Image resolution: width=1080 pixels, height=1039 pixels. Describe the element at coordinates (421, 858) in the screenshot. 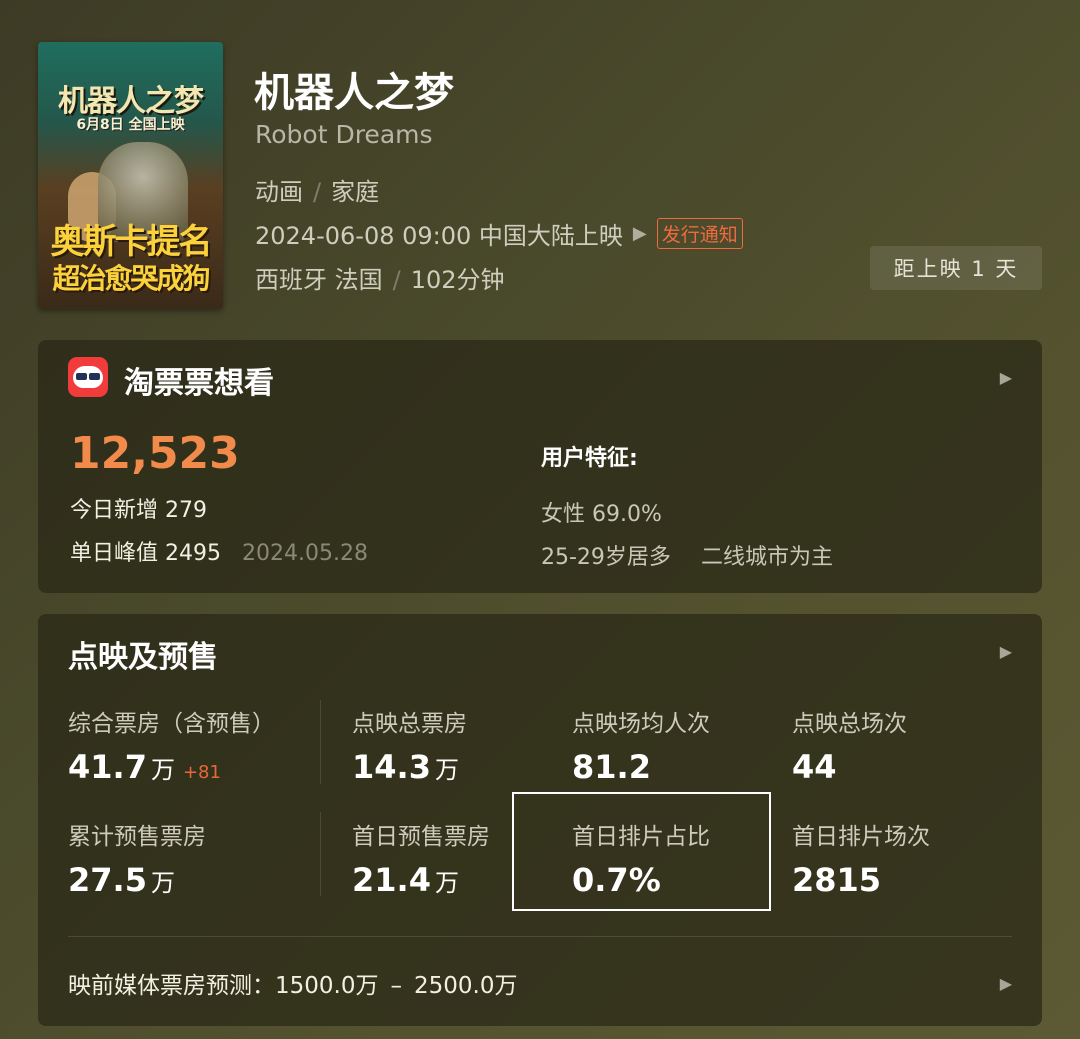

I see `stat-first-day-presale: 首日预售票房 21.4 万` at that location.